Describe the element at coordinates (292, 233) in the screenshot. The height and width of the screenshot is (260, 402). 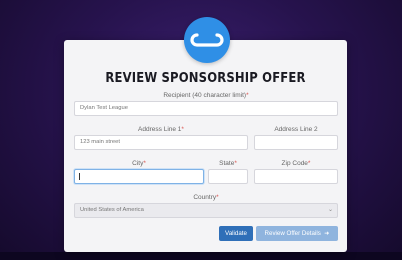
I see `review-button-label: Review Offer Details` at that location.